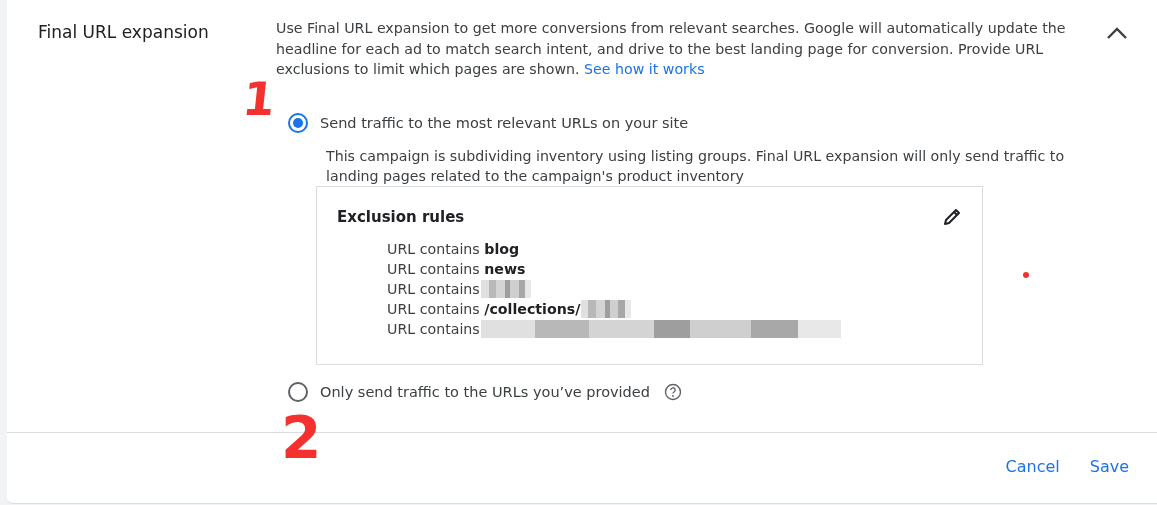 This screenshot has height=505, width=1157. What do you see at coordinates (696, 166) in the screenshot?
I see `info-text: This campaign is subdividing inventory using listing groups. Final URL expansion will only send traffic to landing pages related to the campaign's product inventory` at bounding box center [696, 166].